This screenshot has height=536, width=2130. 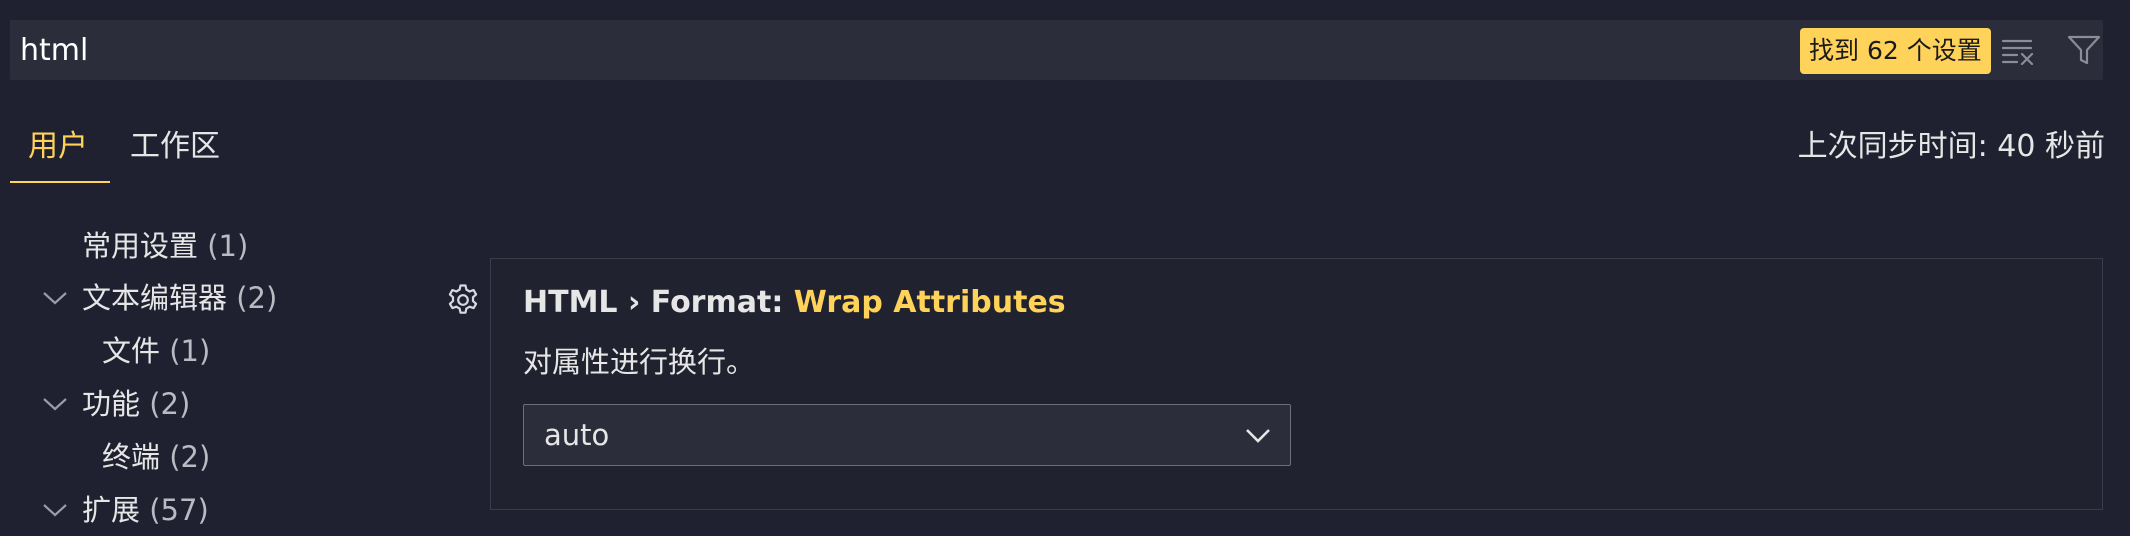 I want to click on toc-item-files: 文件 (1), so click(x=156, y=351).